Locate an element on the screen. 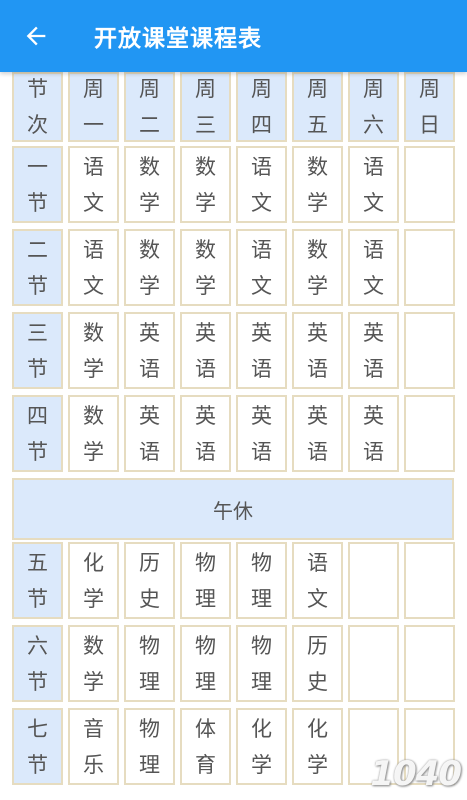  period-label: 五节 is located at coordinates (37, 580).